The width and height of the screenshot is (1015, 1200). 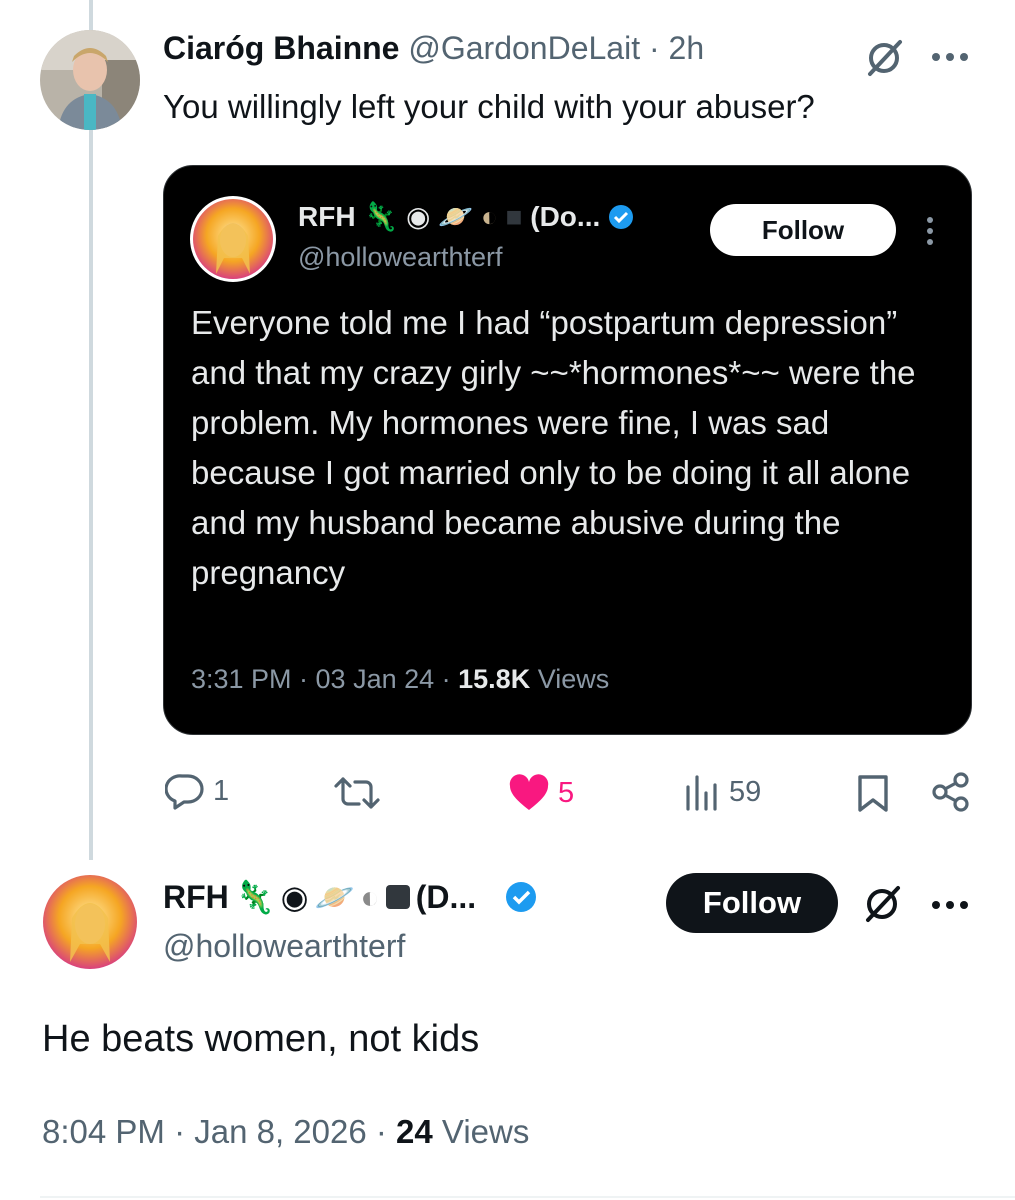 I want to click on author-handle: @GardonDeLait, so click(x=524, y=48).